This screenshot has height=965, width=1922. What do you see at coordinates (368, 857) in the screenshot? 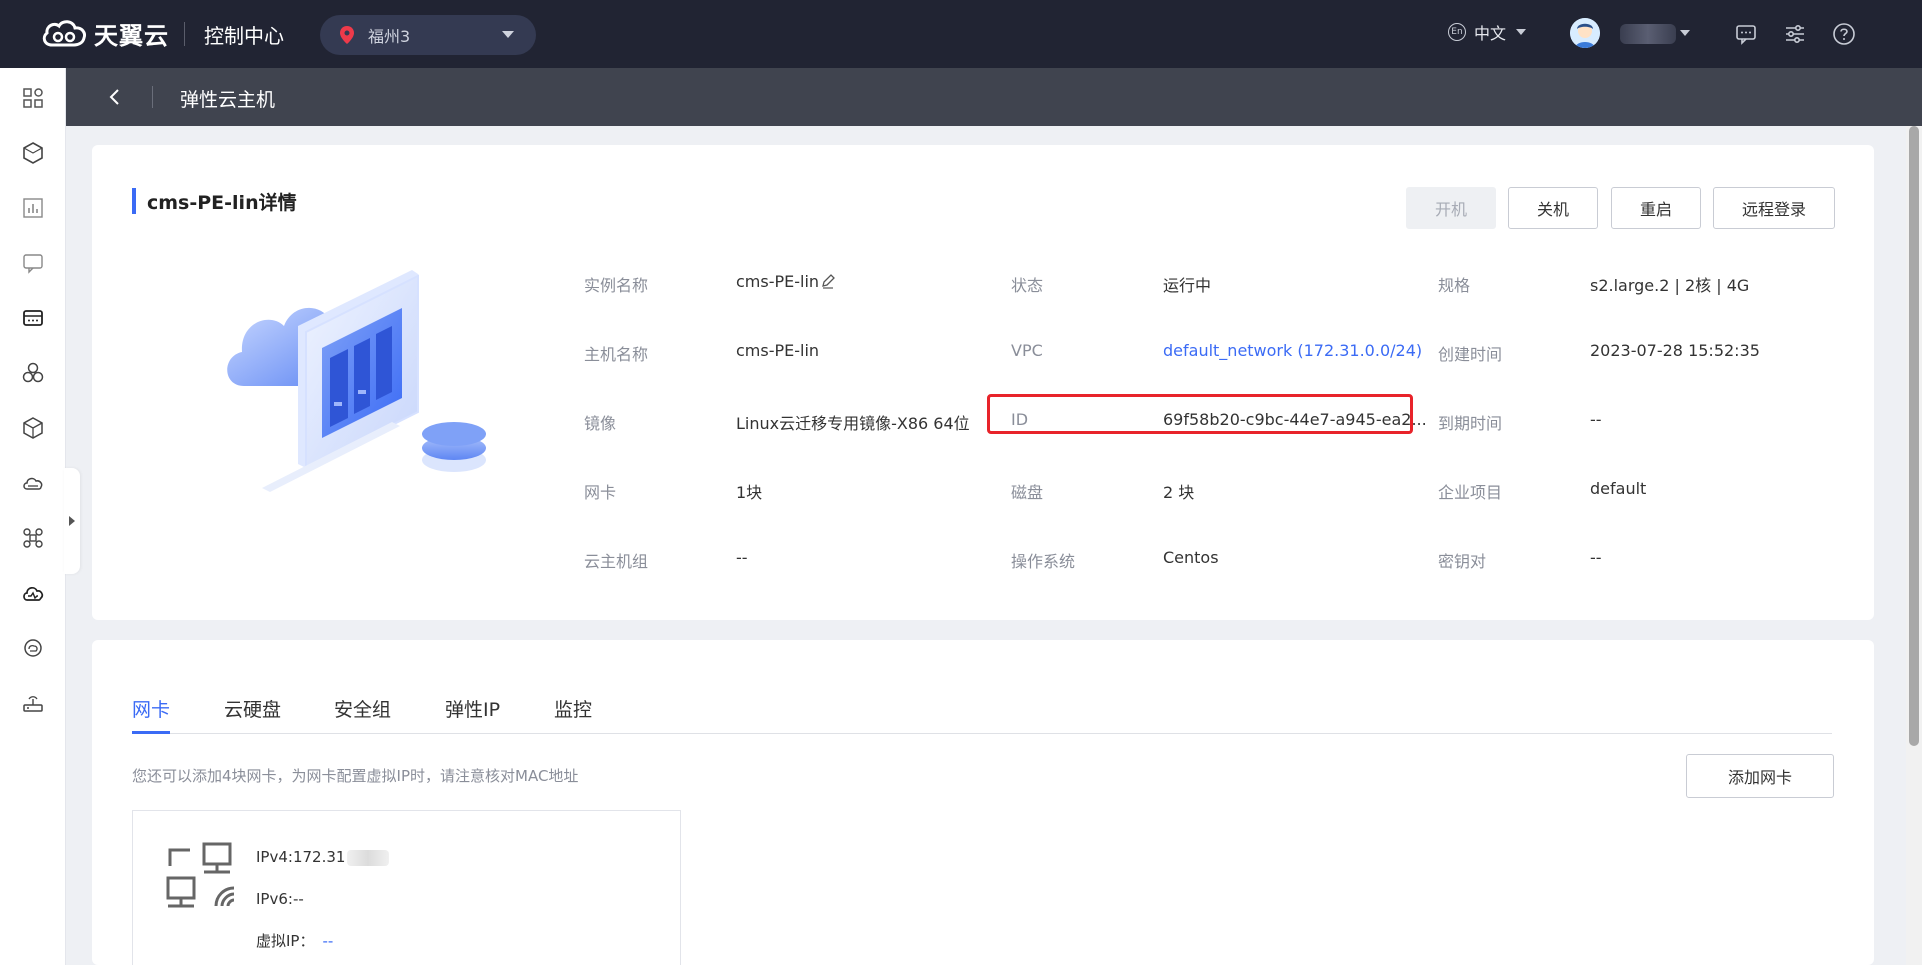
I see `ipv4-masked` at bounding box center [368, 857].